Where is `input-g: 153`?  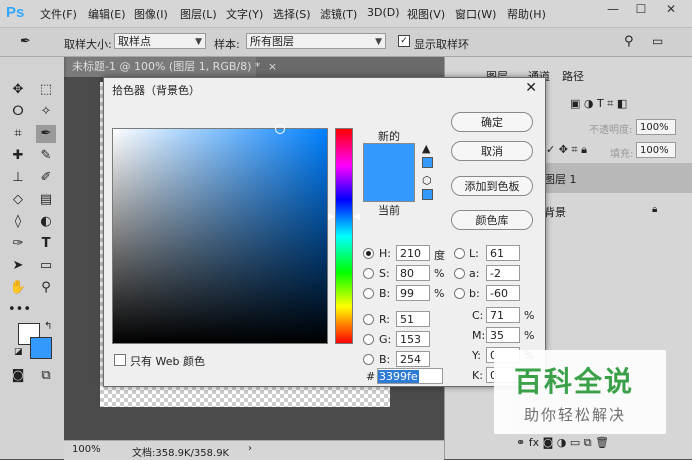 input-g: 153 is located at coordinates (413, 339).